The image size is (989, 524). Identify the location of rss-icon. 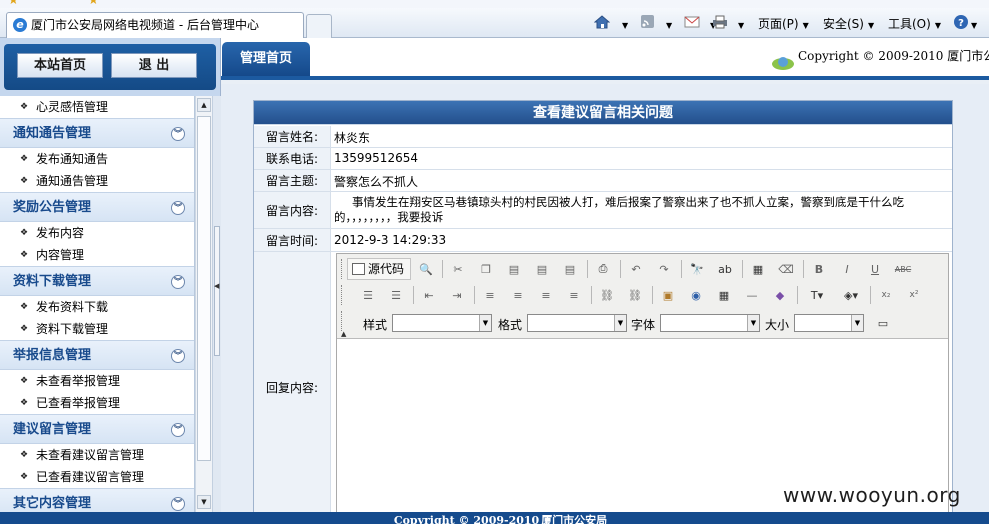
(648, 22).